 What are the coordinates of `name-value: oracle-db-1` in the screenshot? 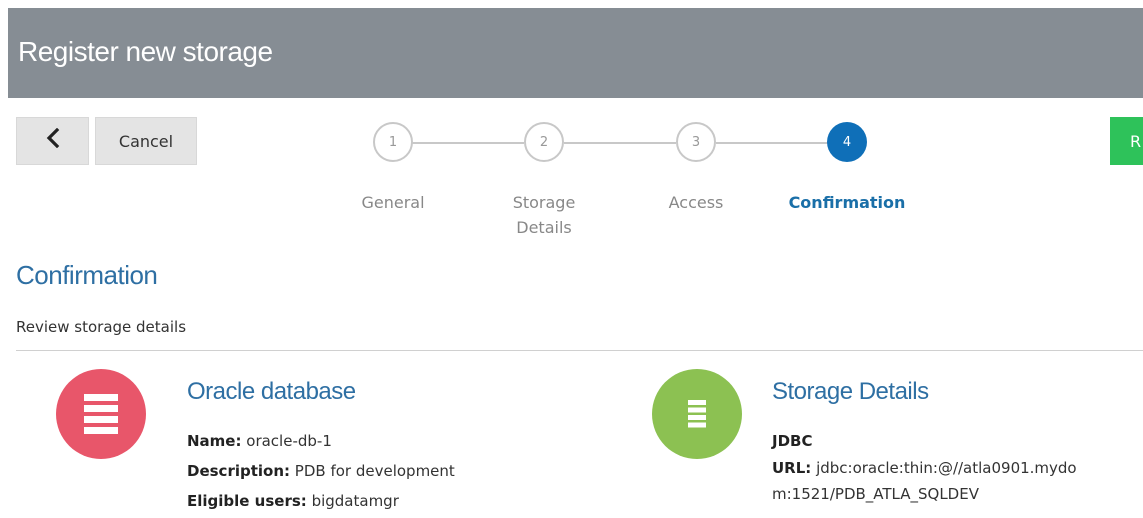 It's located at (289, 441).